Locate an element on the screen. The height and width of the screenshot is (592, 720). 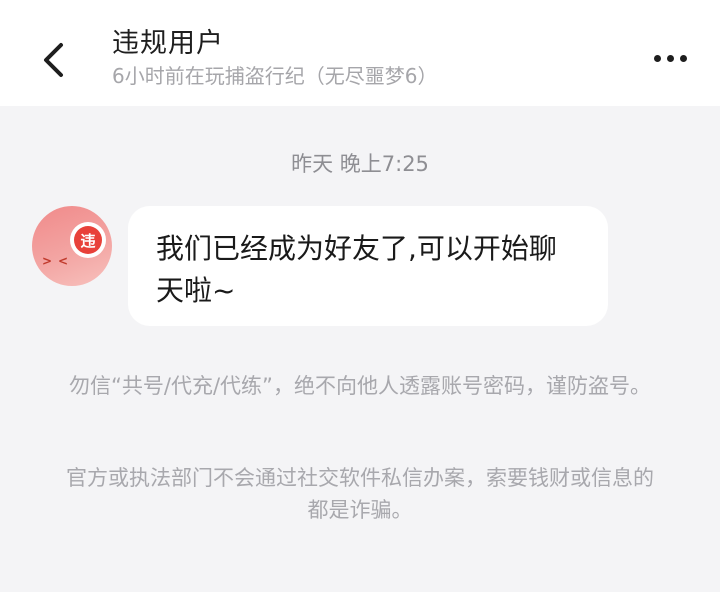
fraud-notice: 官方或执法部门不会通过社交软件私信办案，索要钱财或信息的都是诈骗。 is located at coordinates (360, 494).